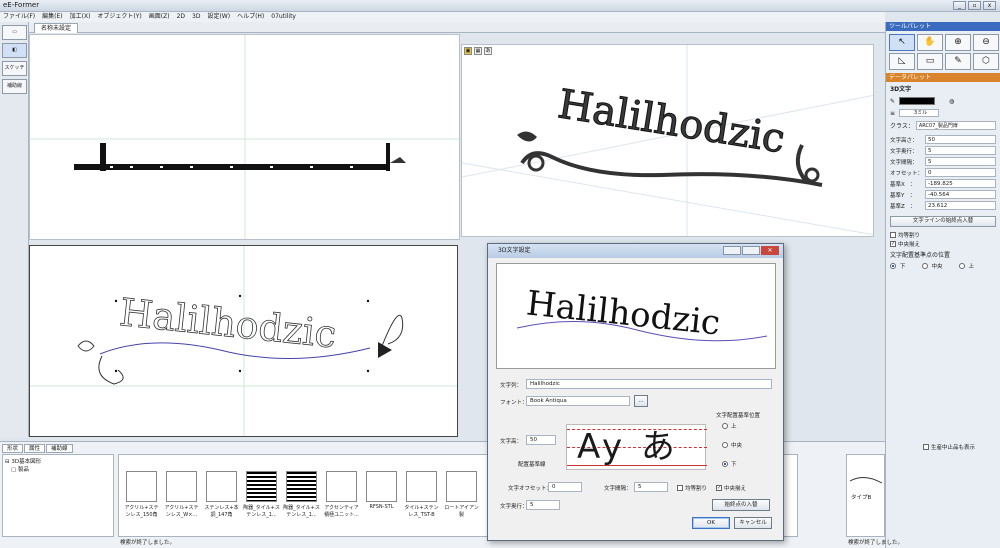 The image size is (1000, 548). Describe the element at coordinates (959, 5) in the screenshot. I see `minimize-button: _` at that location.